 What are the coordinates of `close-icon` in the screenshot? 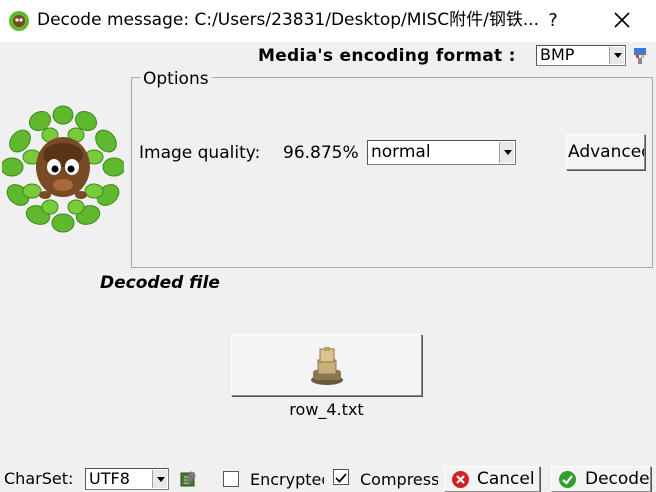 It's located at (622, 20).